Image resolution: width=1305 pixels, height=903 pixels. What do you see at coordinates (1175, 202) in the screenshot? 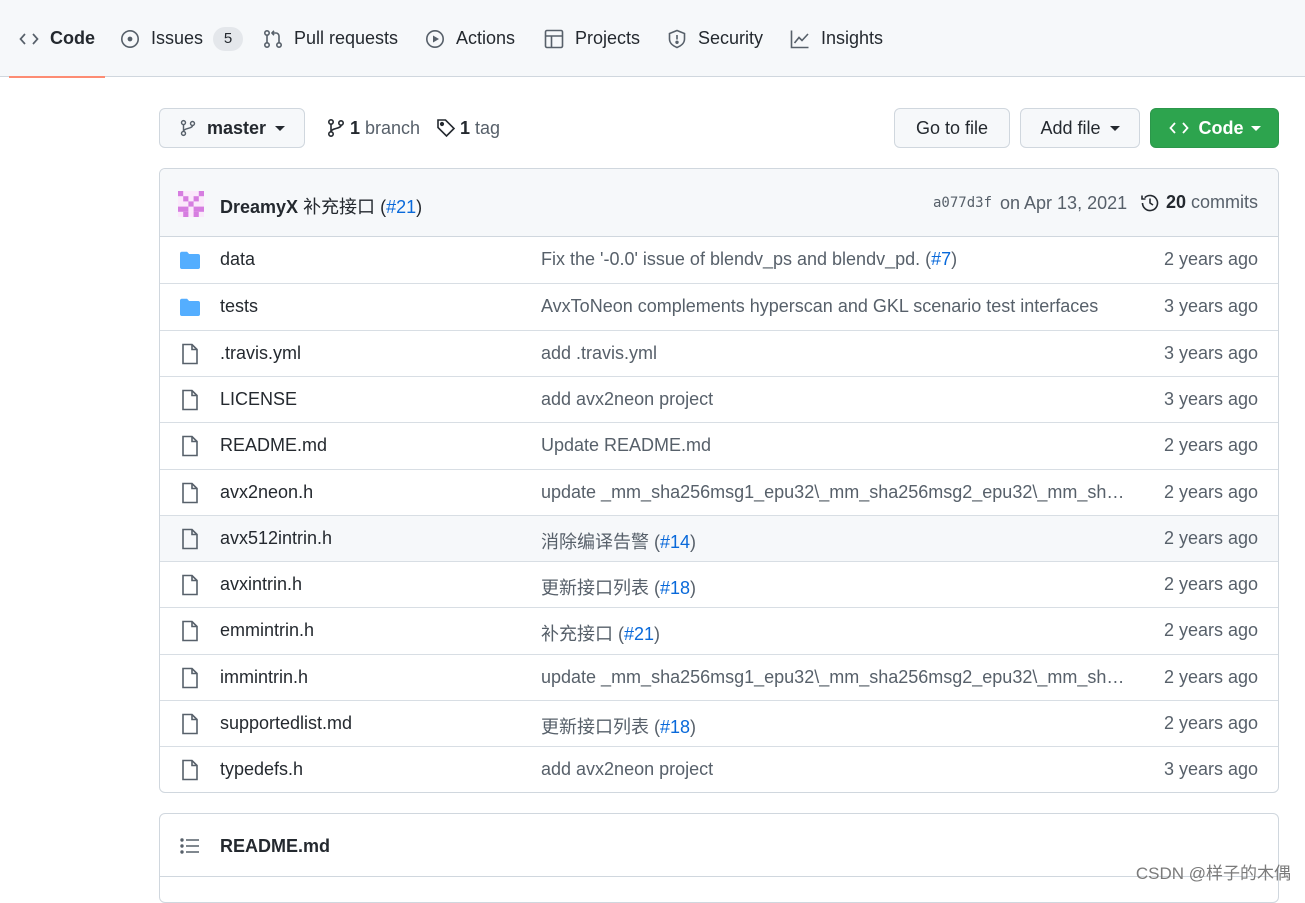
I see `commit-count: 20` at bounding box center [1175, 202].